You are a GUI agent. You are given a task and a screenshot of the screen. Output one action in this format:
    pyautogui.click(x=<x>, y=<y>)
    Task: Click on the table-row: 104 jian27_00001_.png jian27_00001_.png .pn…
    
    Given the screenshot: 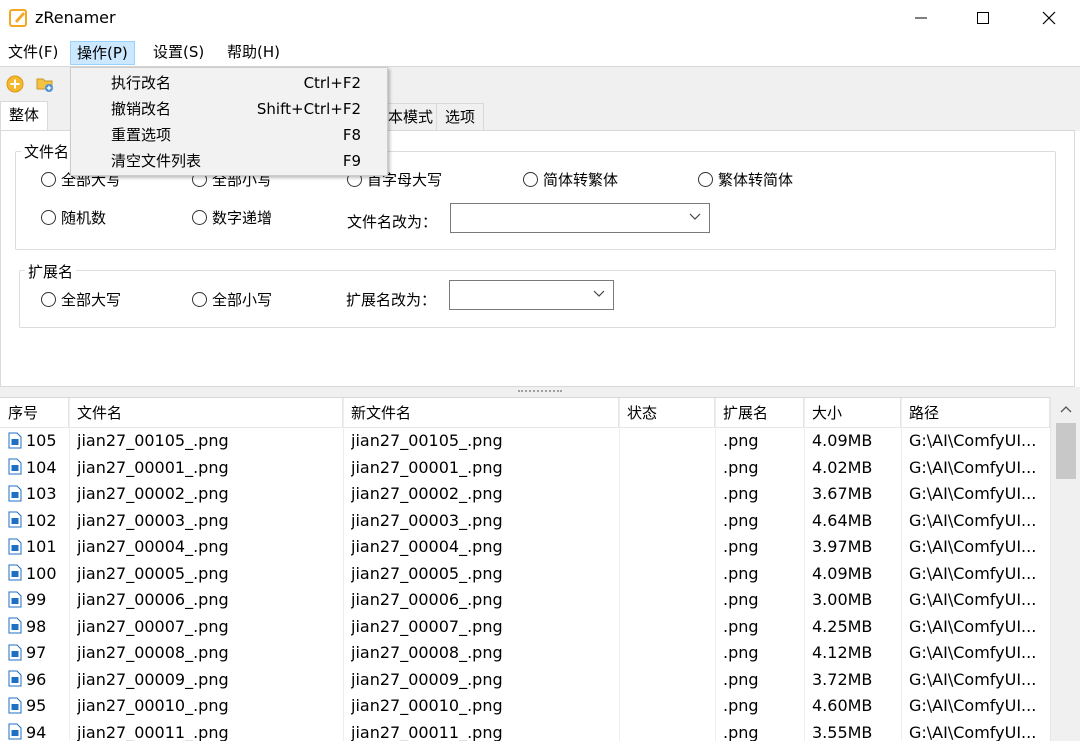 What is the action you would take?
    pyautogui.click(x=525, y=468)
    